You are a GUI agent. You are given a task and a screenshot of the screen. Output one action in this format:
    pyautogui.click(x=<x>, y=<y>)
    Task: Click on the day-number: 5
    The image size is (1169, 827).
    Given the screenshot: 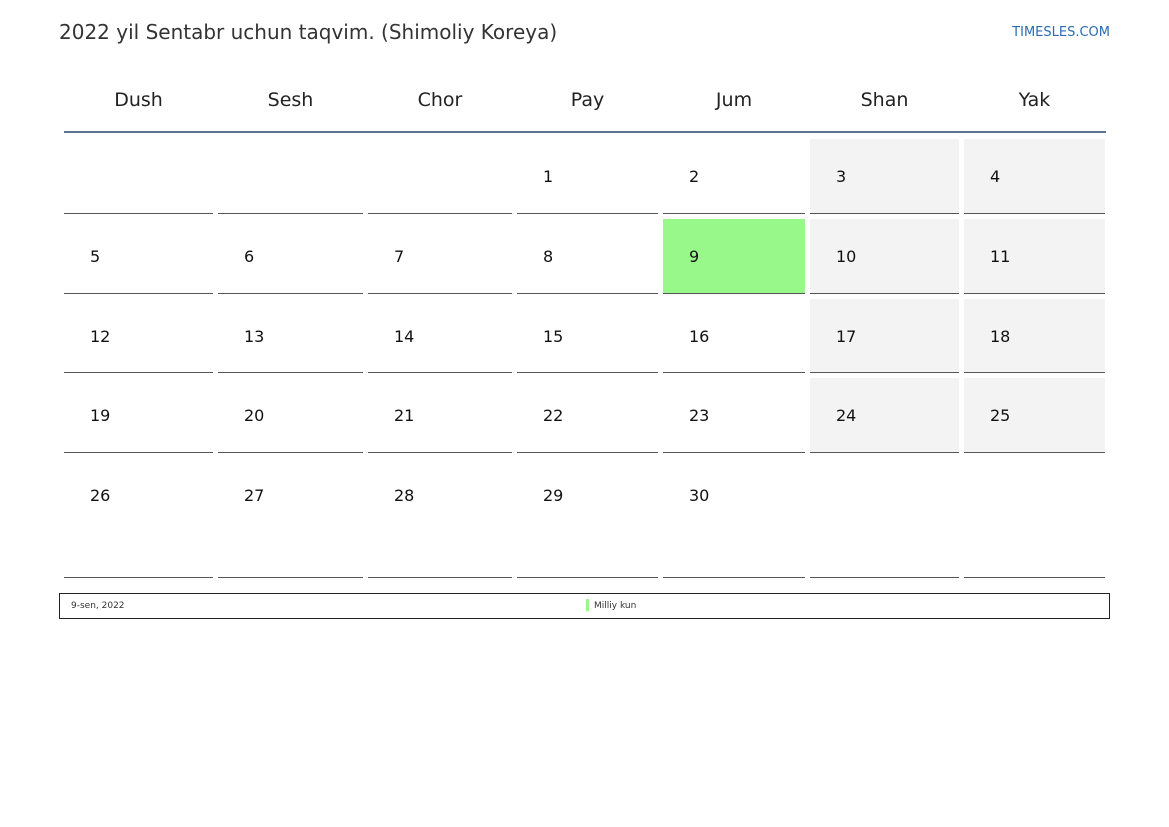 What is the action you would take?
    pyautogui.click(x=95, y=256)
    